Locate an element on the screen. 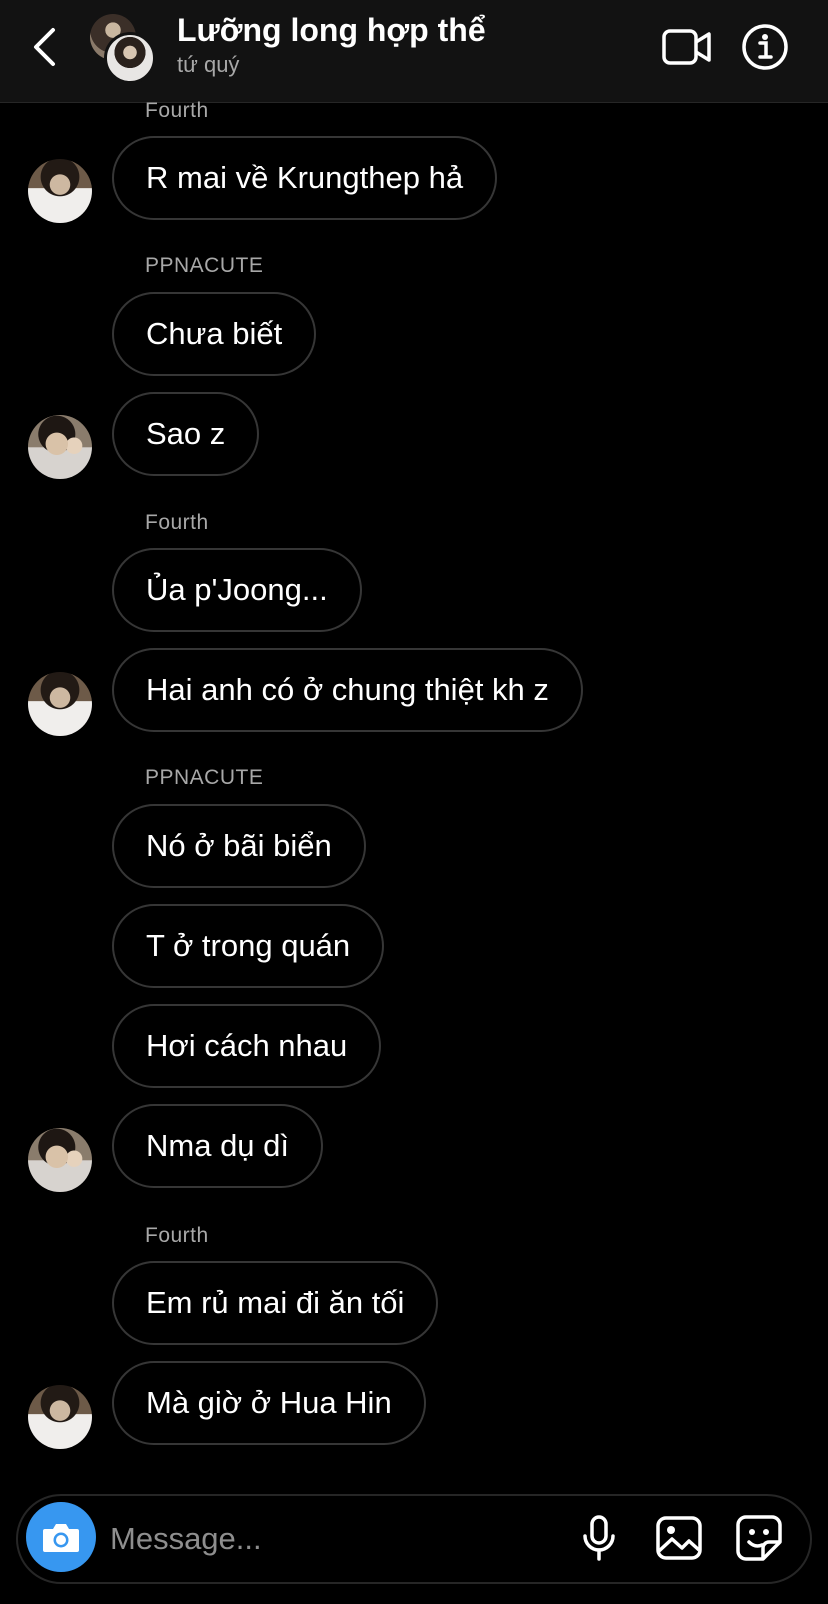 Image resolution: width=828 pixels, height=1604 pixels. message-bubble: T ở trong quán is located at coordinates (248, 946).